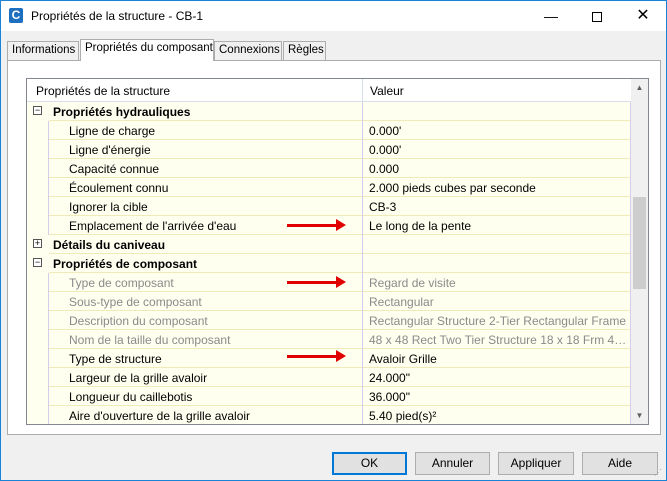 The image size is (667, 481). I want to click on property-value: 24.000", so click(498, 378).